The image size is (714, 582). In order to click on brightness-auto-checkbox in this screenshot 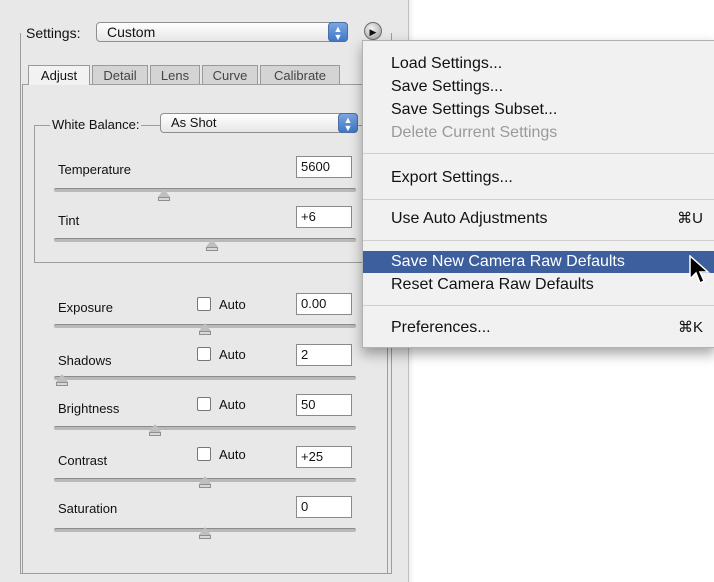, I will do `click(204, 404)`.